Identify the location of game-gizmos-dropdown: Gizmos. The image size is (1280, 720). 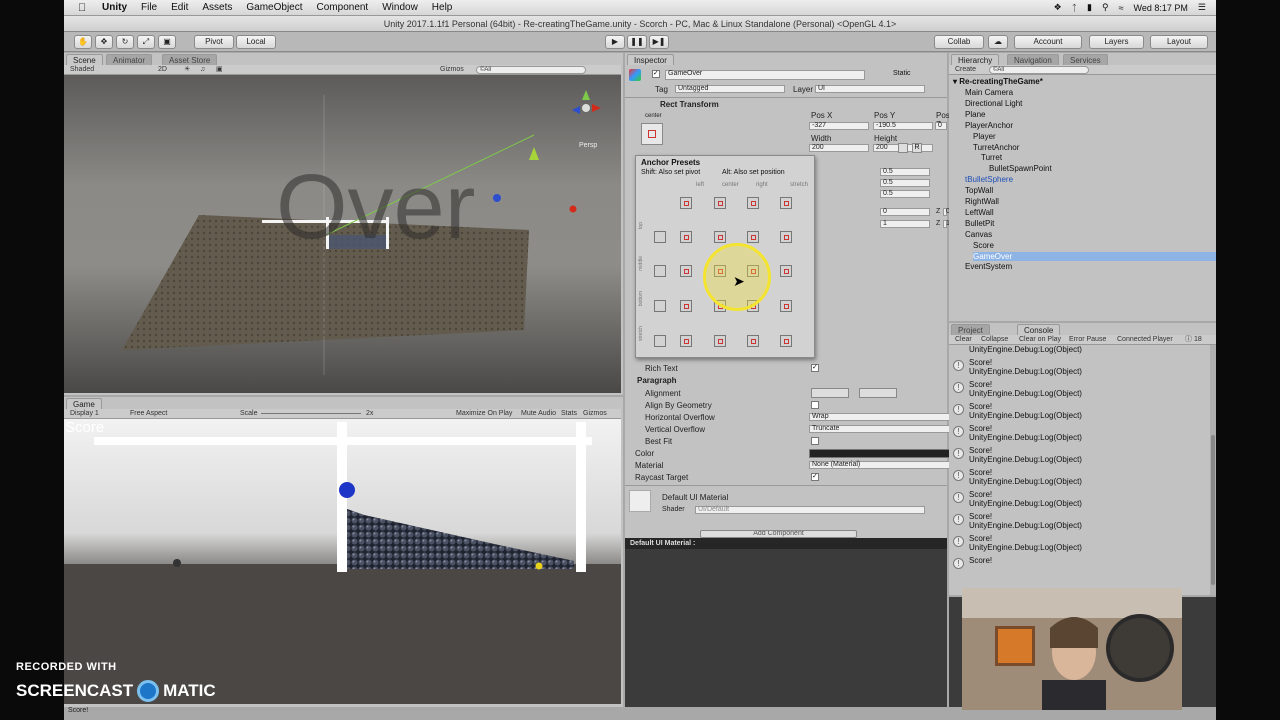
(595, 414).